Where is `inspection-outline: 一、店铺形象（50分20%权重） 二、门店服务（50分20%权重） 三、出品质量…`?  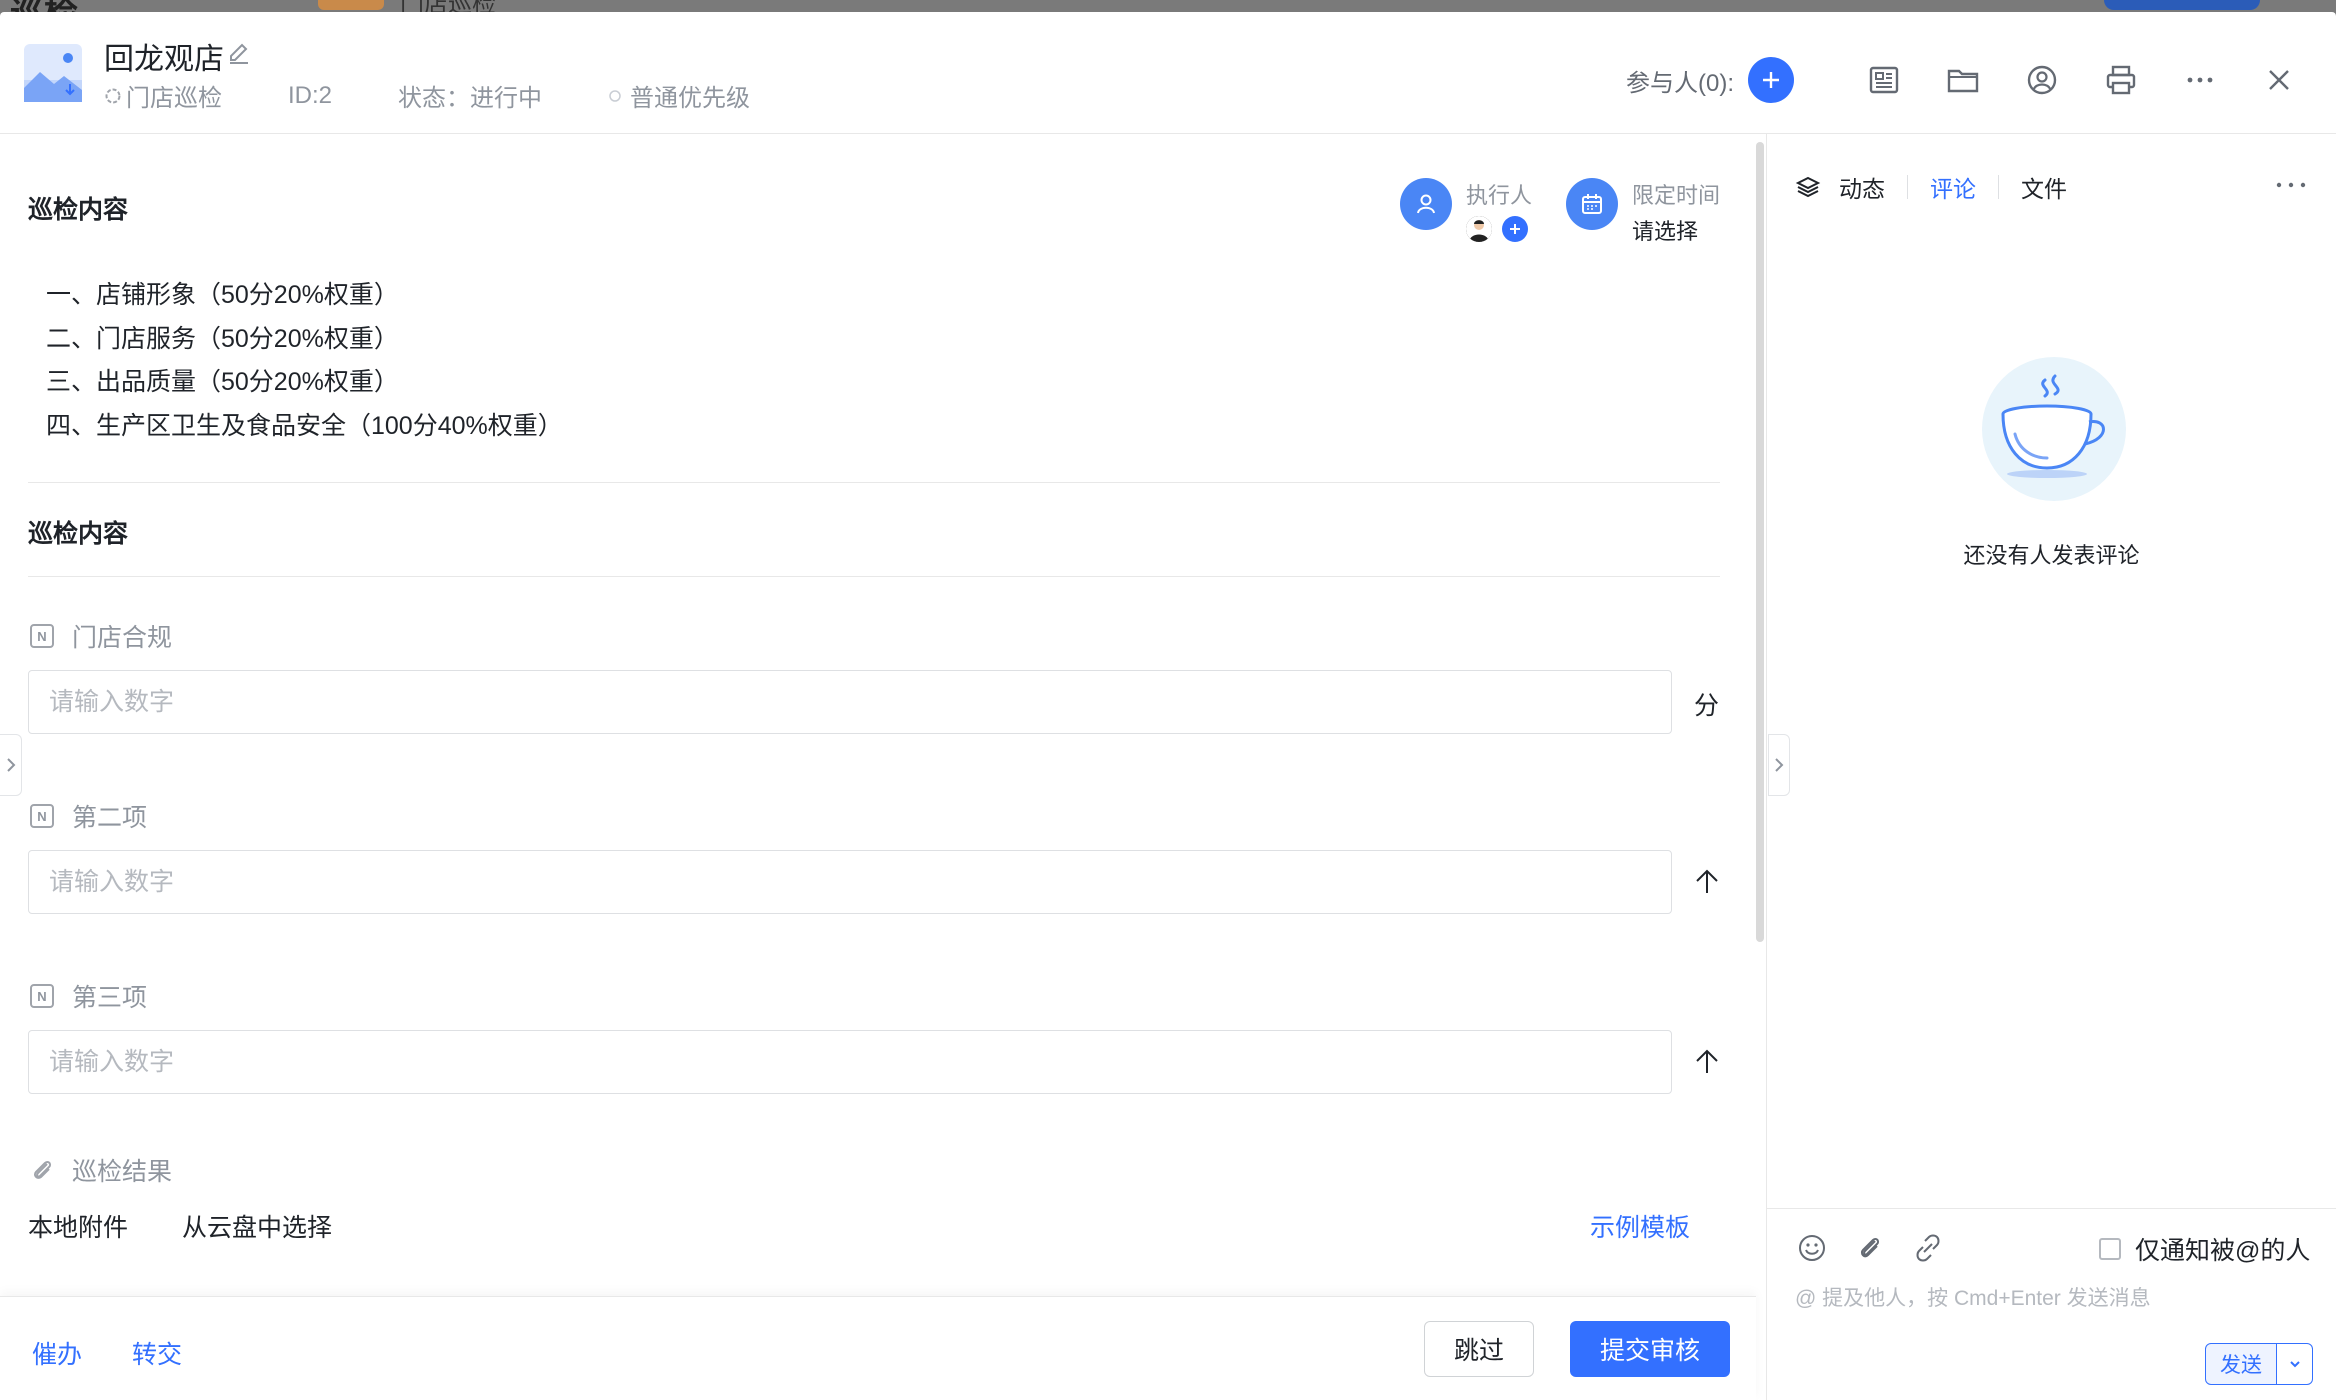 inspection-outline: 一、店铺形象（50分20%权重） 二、门店服务（50分20%权重） 三、出品质量… is located at coordinates (304, 361).